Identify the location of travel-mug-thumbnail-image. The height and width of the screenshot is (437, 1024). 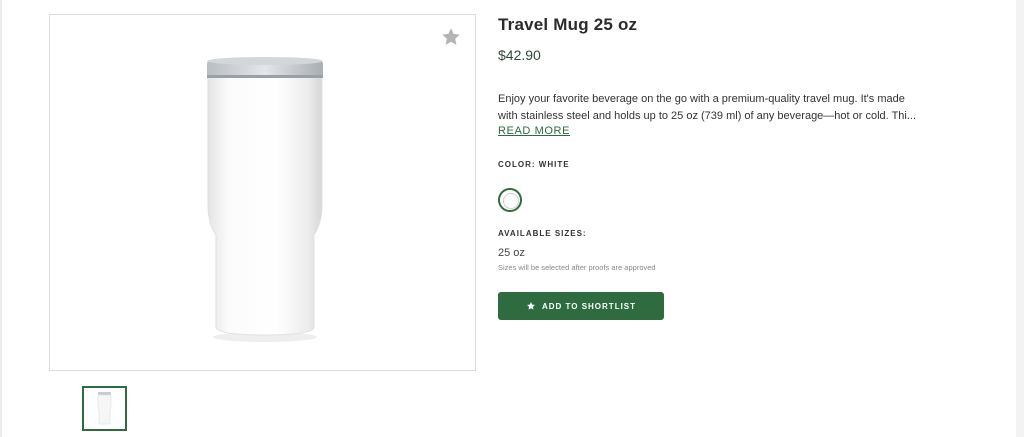
(104, 408).